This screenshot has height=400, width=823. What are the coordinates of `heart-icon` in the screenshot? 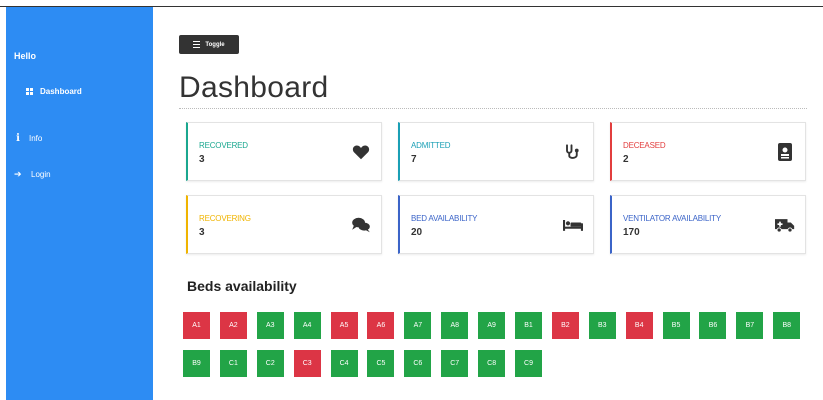 It's located at (361, 152).